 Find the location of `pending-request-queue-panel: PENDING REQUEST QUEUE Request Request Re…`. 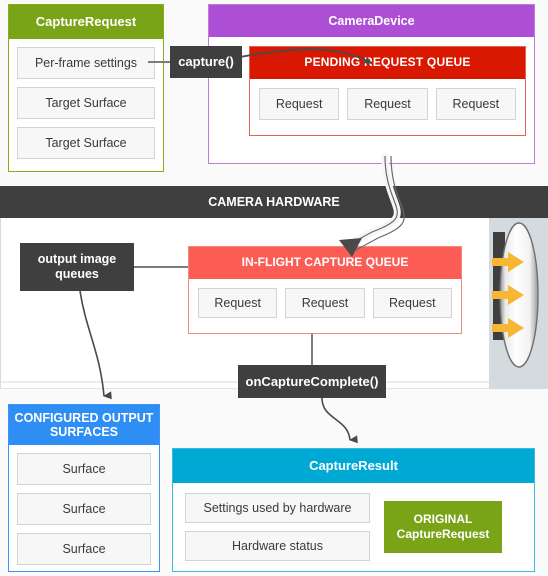

pending-request-queue-panel: PENDING REQUEST QUEUE Request Request Re… is located at coordinates (387, 91).